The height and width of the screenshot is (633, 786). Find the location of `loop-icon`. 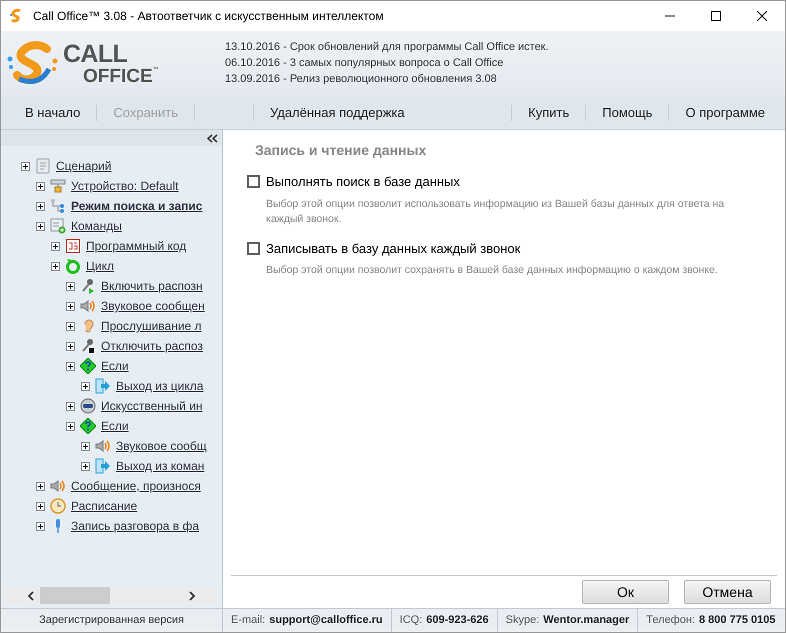

loop-icon is located at coordinates (73, 266).